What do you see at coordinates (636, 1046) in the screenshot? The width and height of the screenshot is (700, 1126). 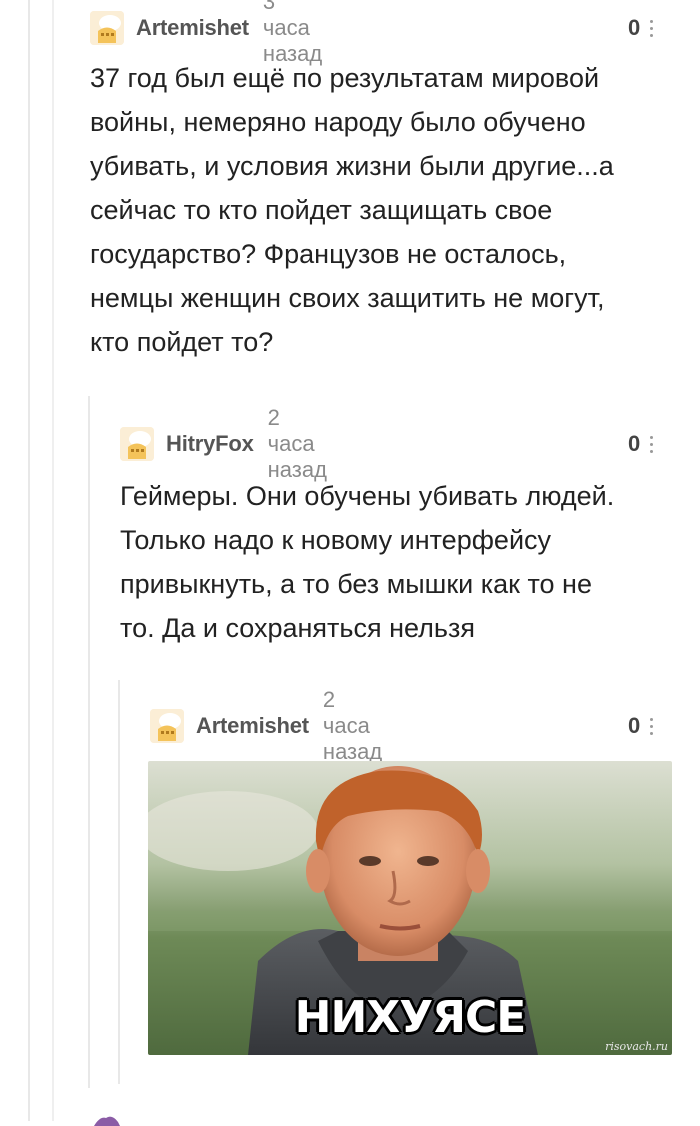 I see `meme-watermark: risovach.ru` at bounding box center [636, 1046].